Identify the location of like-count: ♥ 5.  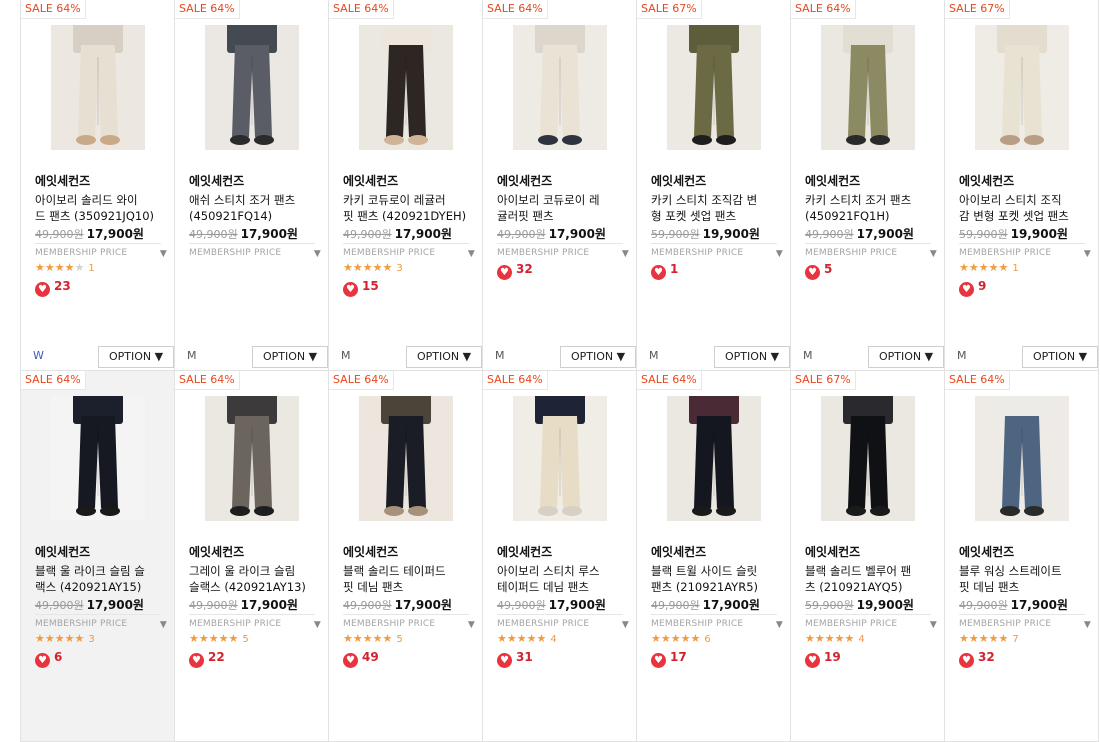
(818, 271).